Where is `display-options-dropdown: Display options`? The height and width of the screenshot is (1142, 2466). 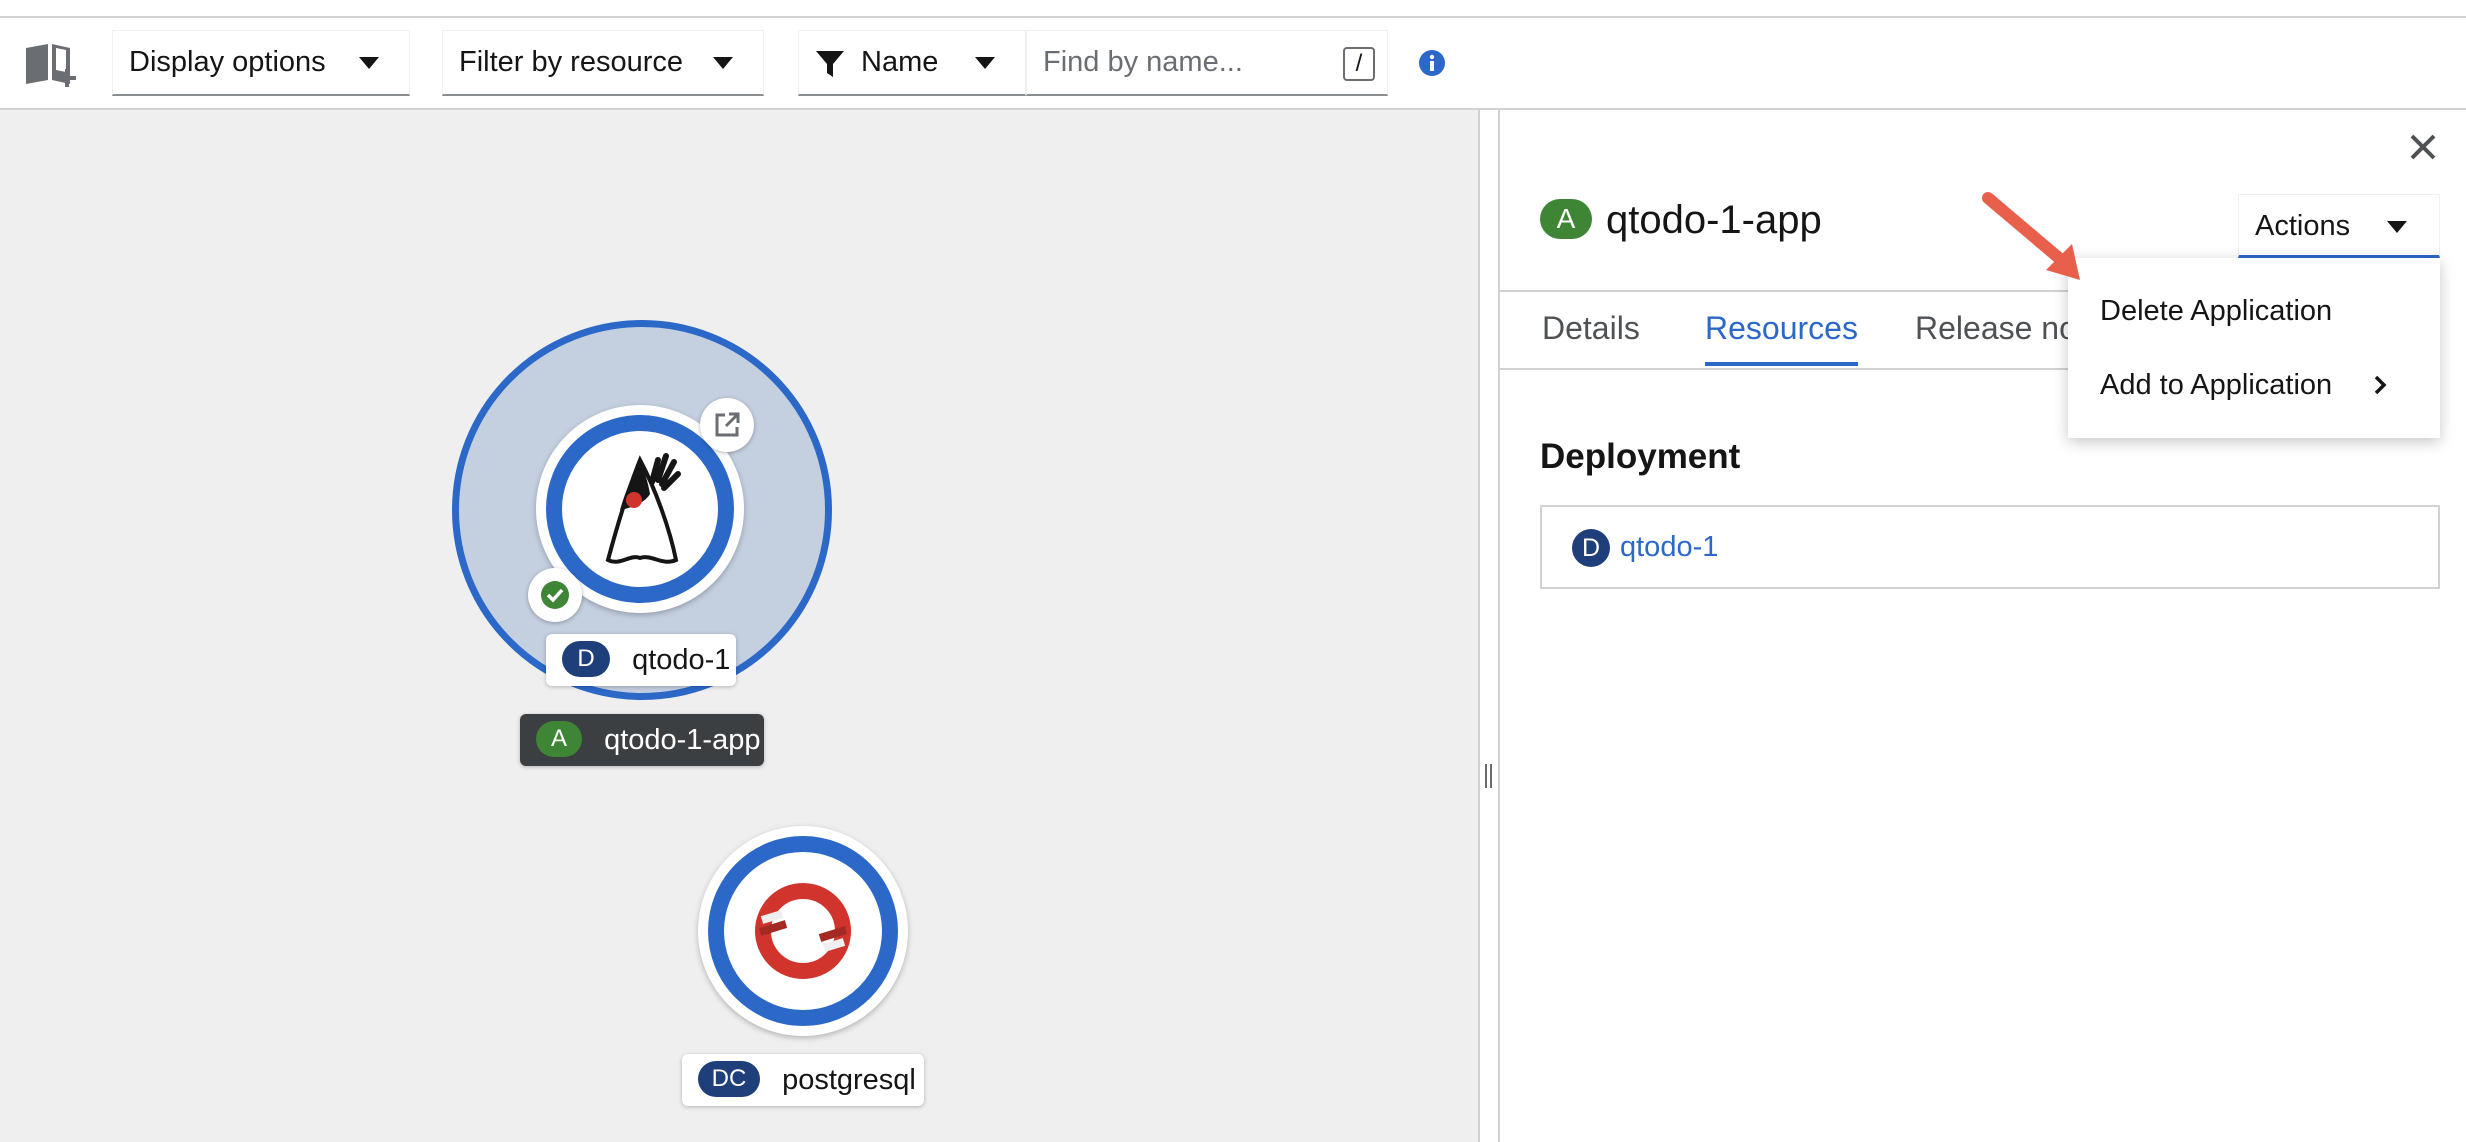
display-options-dropdown: Display options is located at coordinates (261, 63).